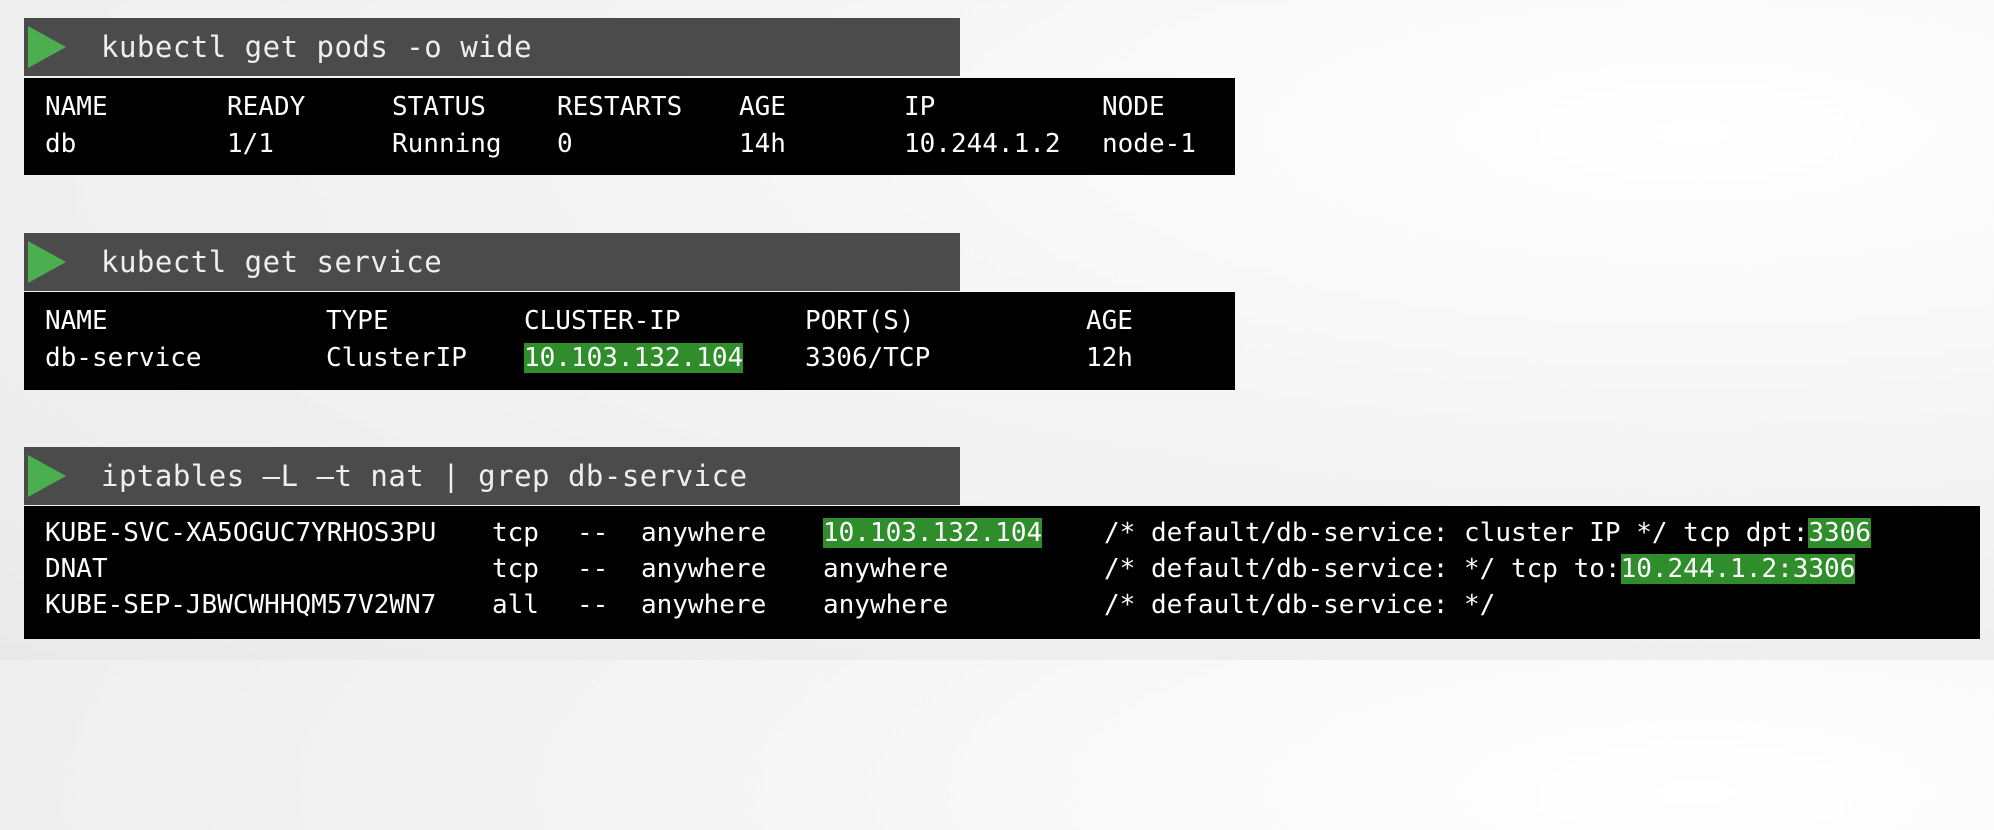 Image resolution: width=1994 pixels, height=830 pixels. I want to click on command-text-iptables: iptables –L –t nat | grep db-service, so click(424, 476).